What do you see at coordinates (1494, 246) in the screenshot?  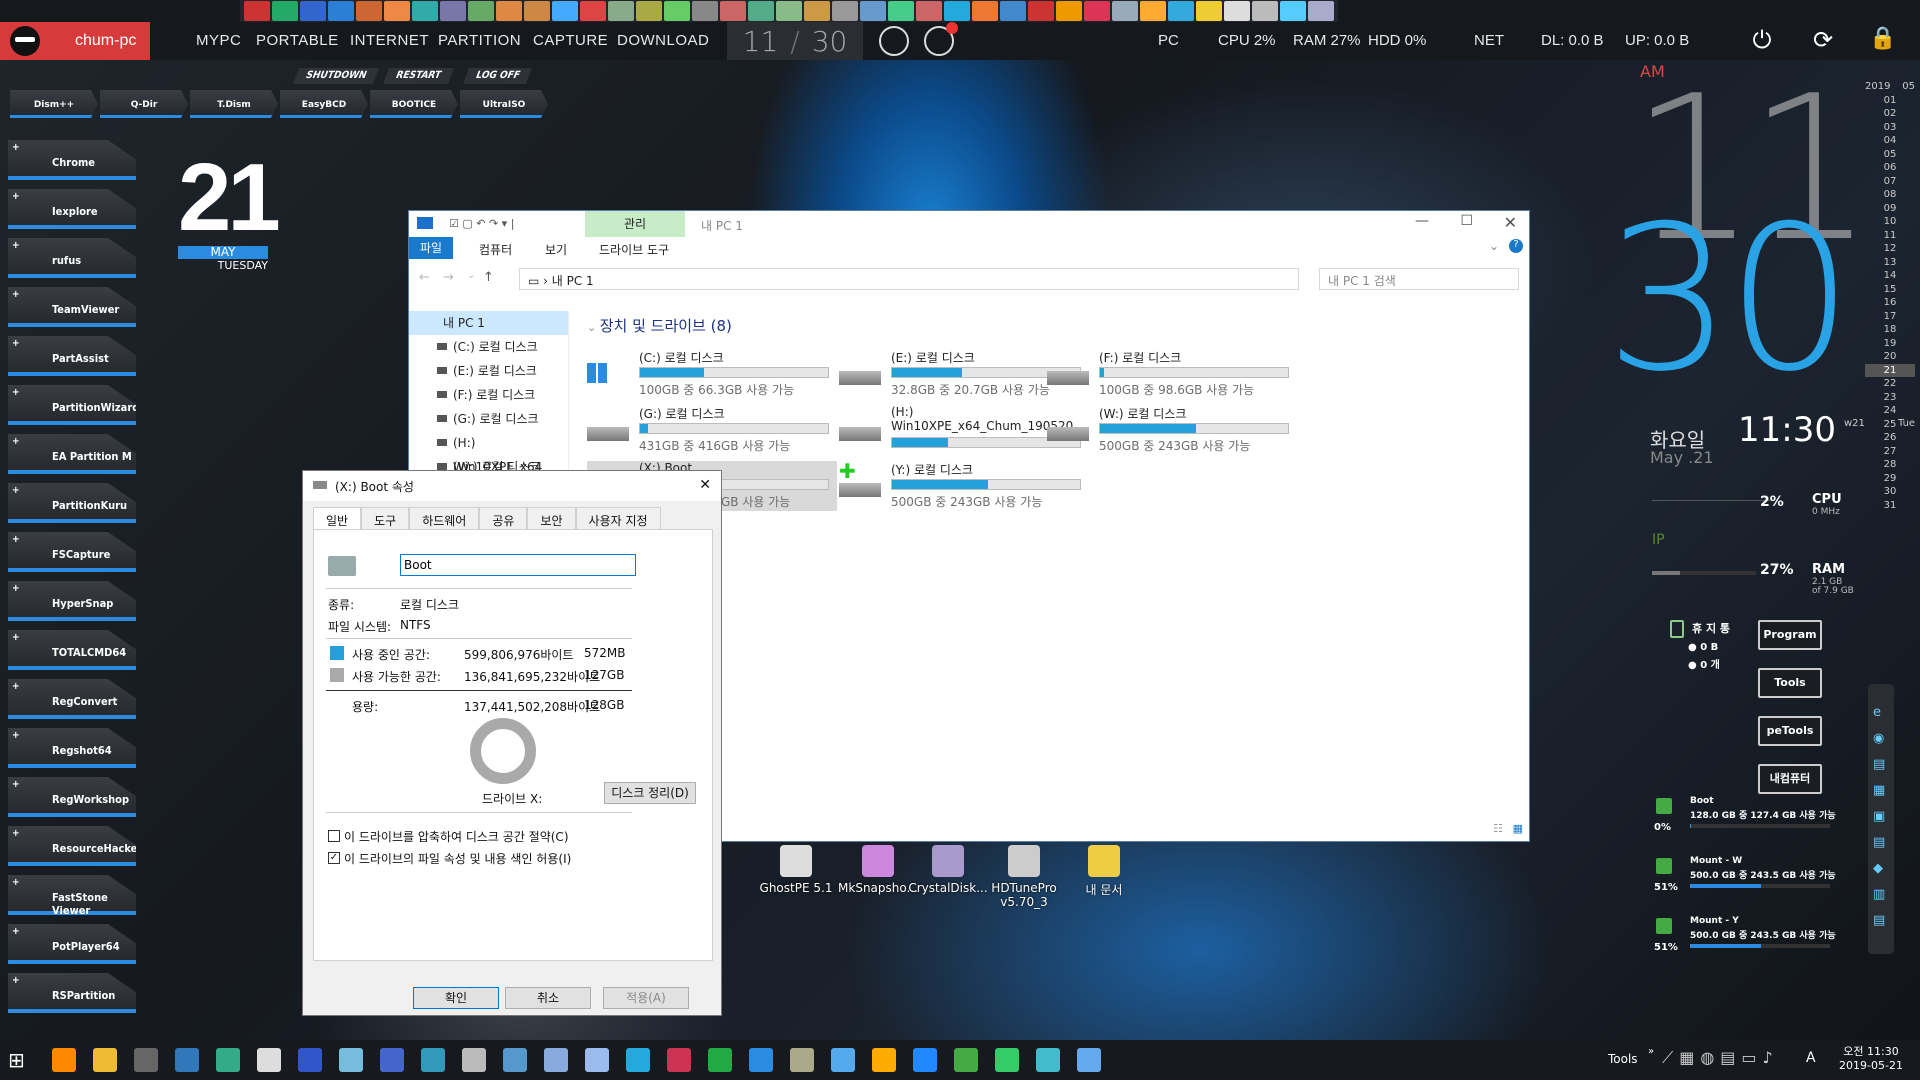 I see `expand-ribbon-icon: ⌄` at bounding box center [1494, 246].